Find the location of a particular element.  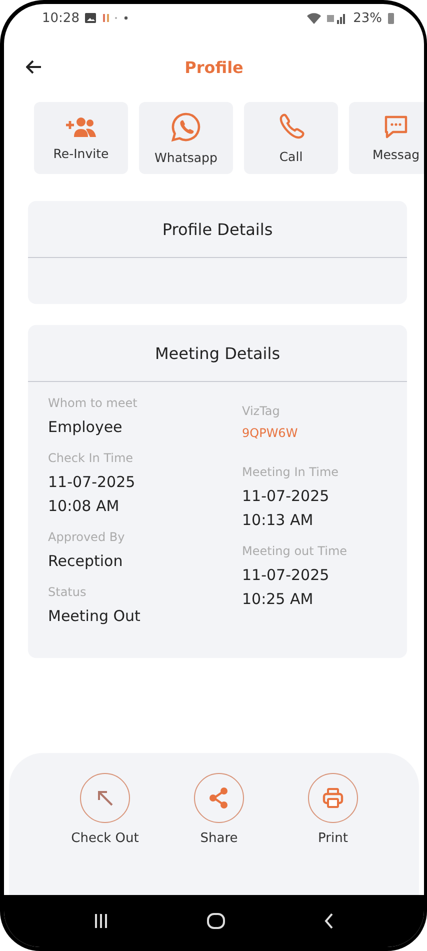

phone-icon is located at coordinates (291, 126).